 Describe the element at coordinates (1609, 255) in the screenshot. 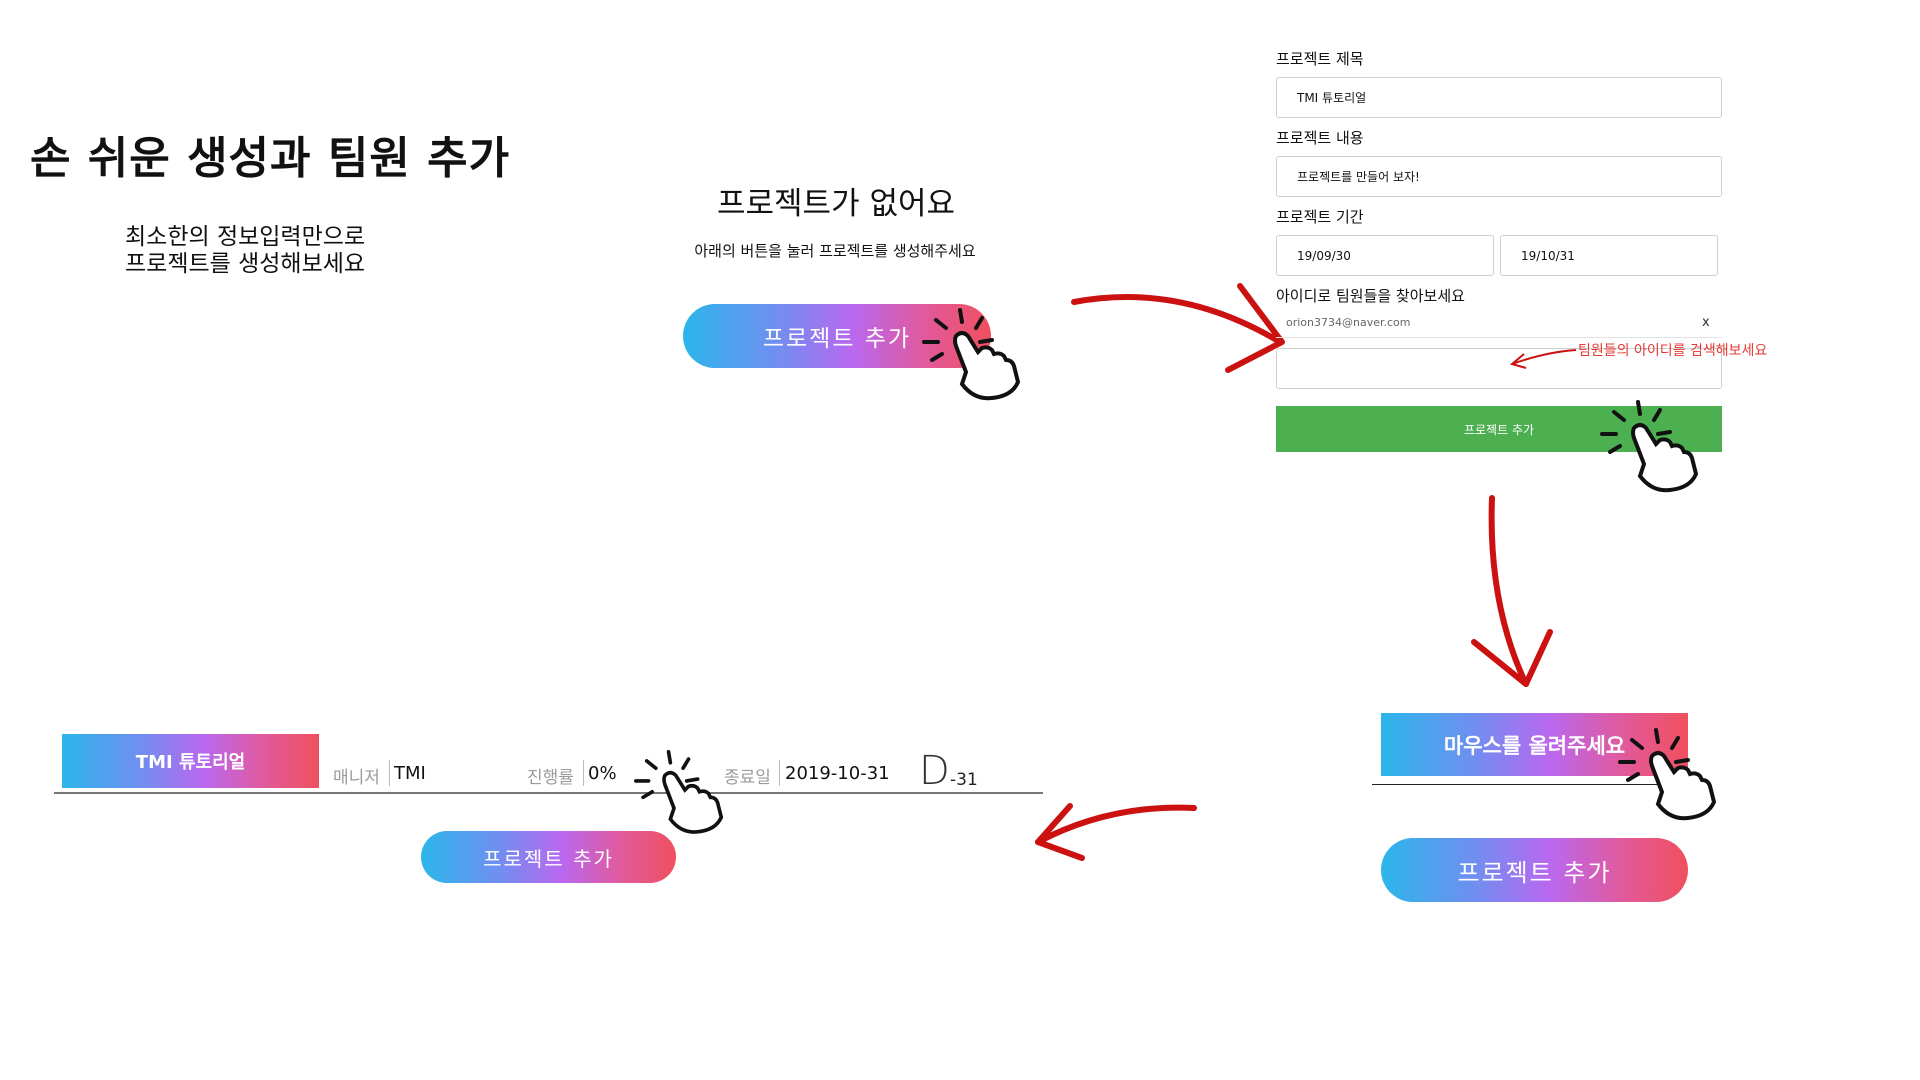

I see `end-date-input: 19/10/31` at that location.